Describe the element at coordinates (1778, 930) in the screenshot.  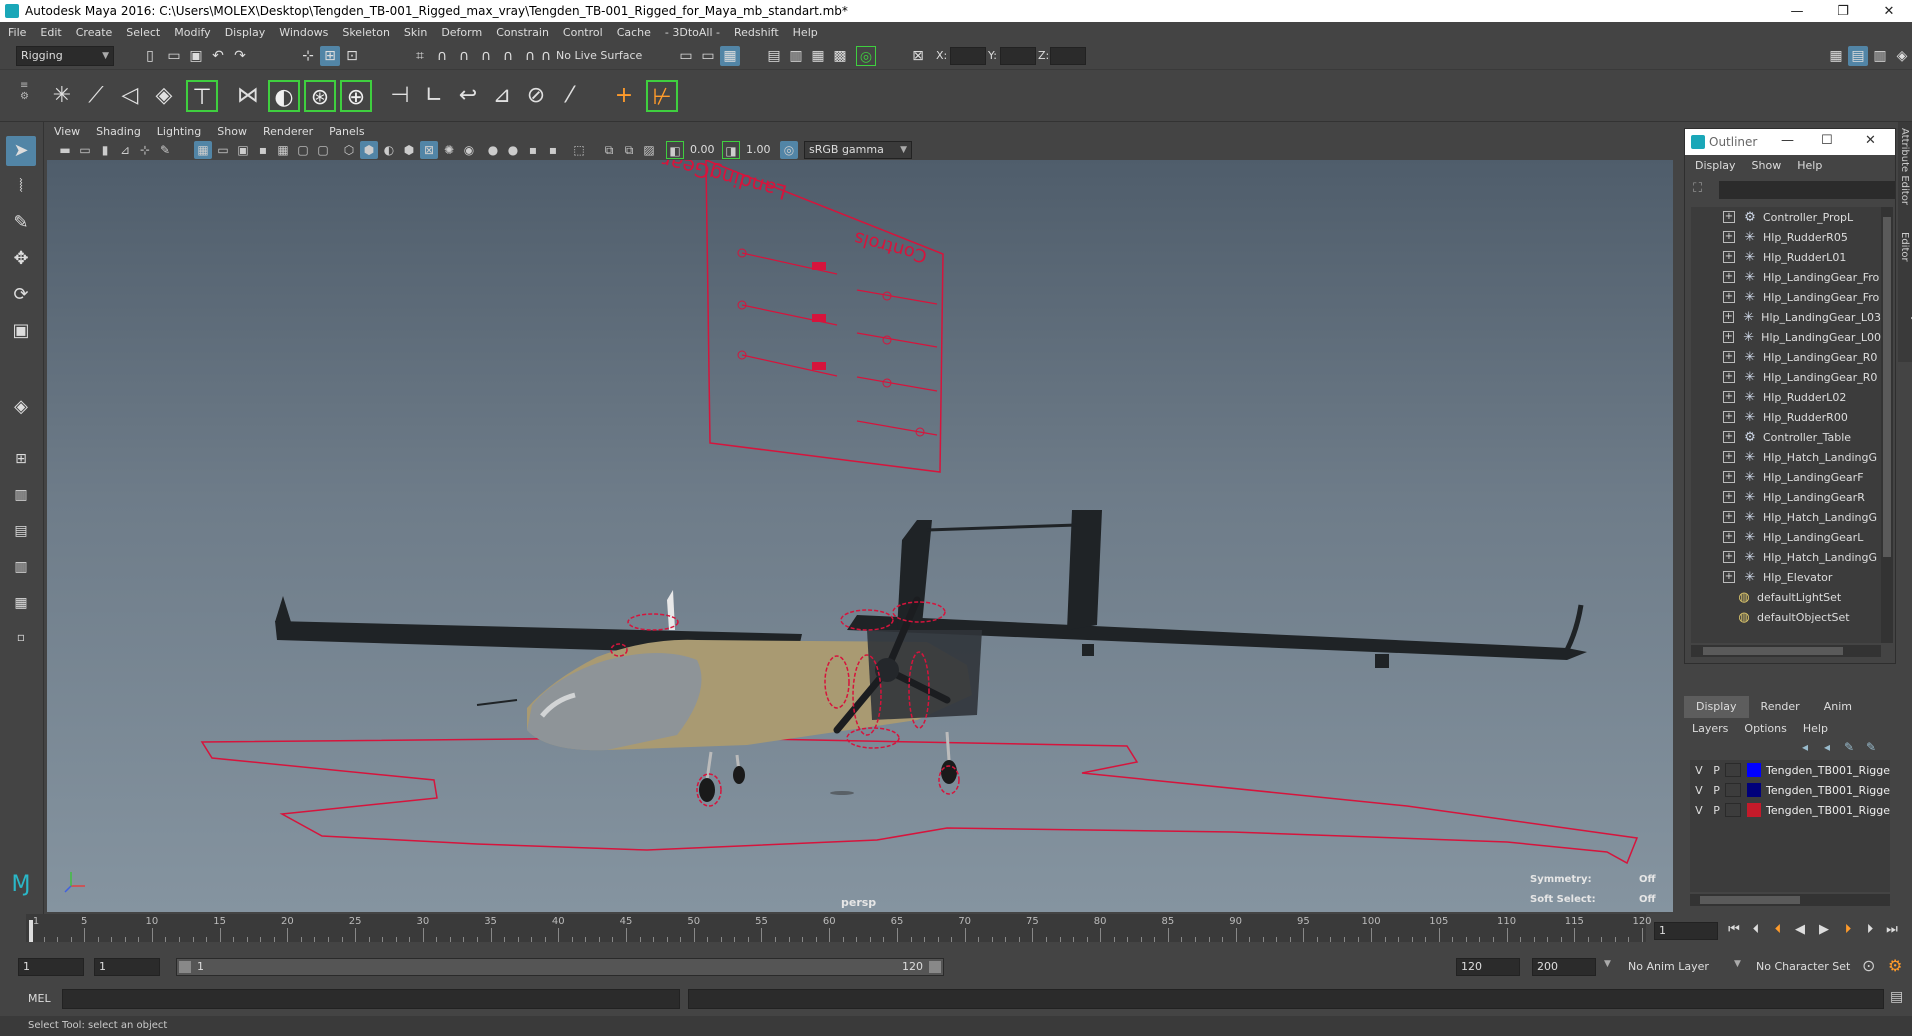
I see `step-back-key-icon: ⏴` at that location.